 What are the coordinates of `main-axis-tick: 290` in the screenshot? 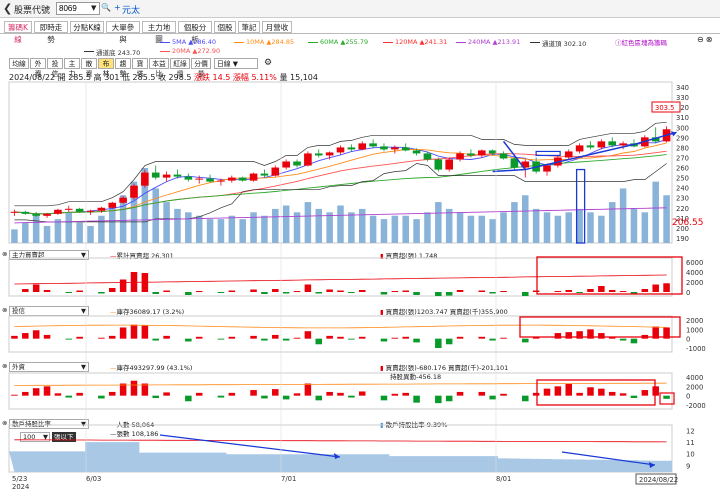 It's located at (682, 138).